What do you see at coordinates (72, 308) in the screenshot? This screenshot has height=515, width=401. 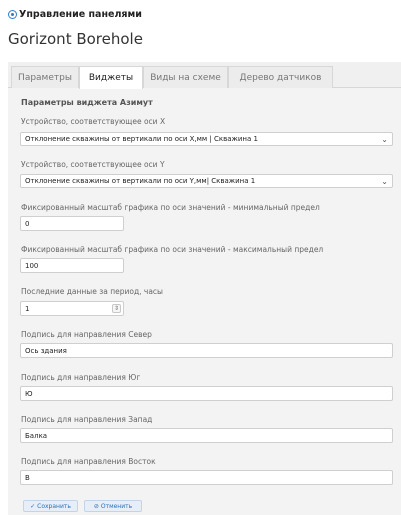 I see `period-stepper: 1 ⇕` at bounding box center [72, 308].